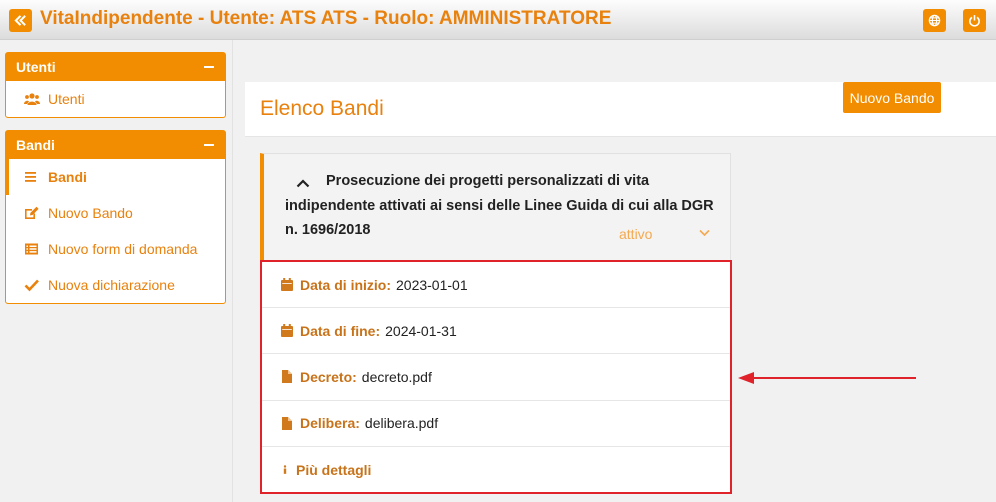 This screenshot has width=996, height=502. What do you see at coordinates (90, 213) in the screenshot?
I see `sidebar-item-label: Nuovo Bando` at bounding box center [90, 213].